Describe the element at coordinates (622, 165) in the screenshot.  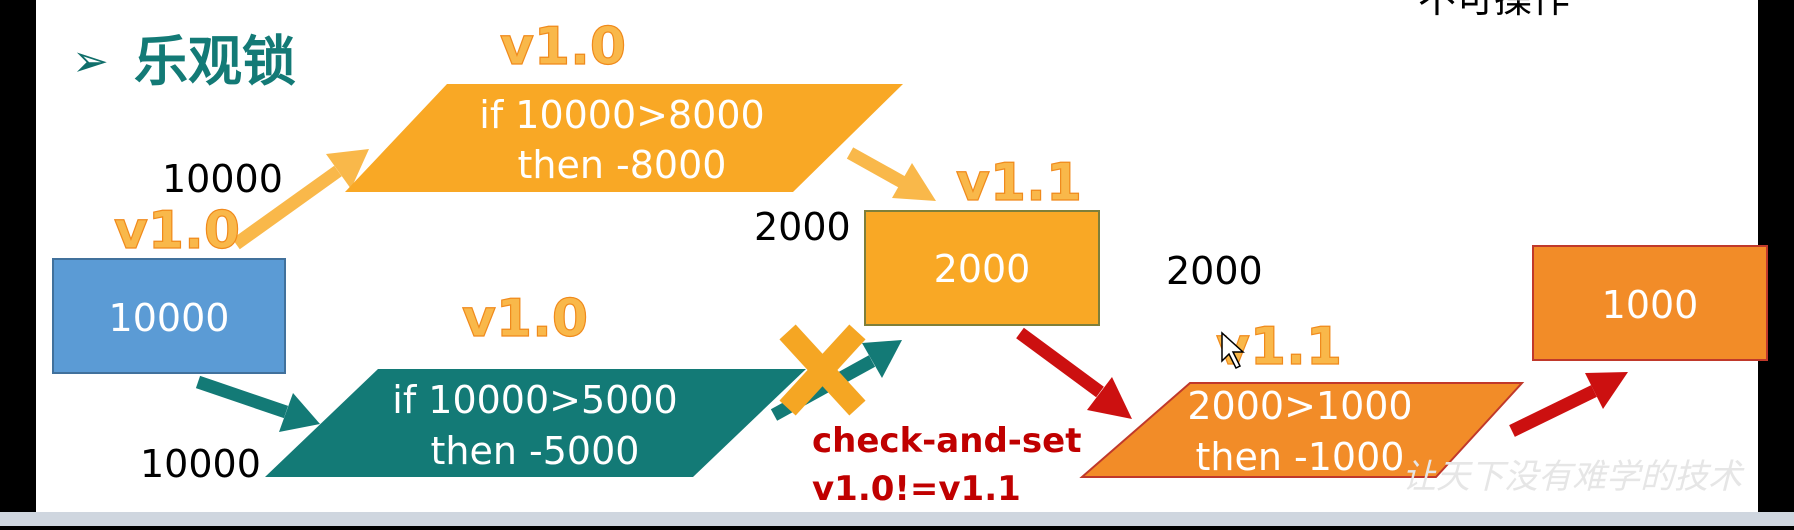
I see `upper-operation-line2: then -8000` at that location.